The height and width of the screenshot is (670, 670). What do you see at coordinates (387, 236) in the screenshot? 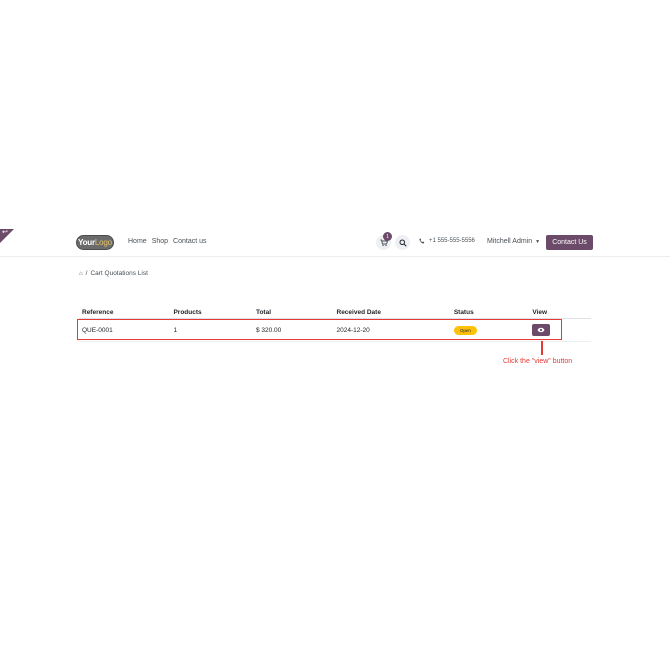
I see `cart-count-badge: 1` at bounding box center [387, 236].